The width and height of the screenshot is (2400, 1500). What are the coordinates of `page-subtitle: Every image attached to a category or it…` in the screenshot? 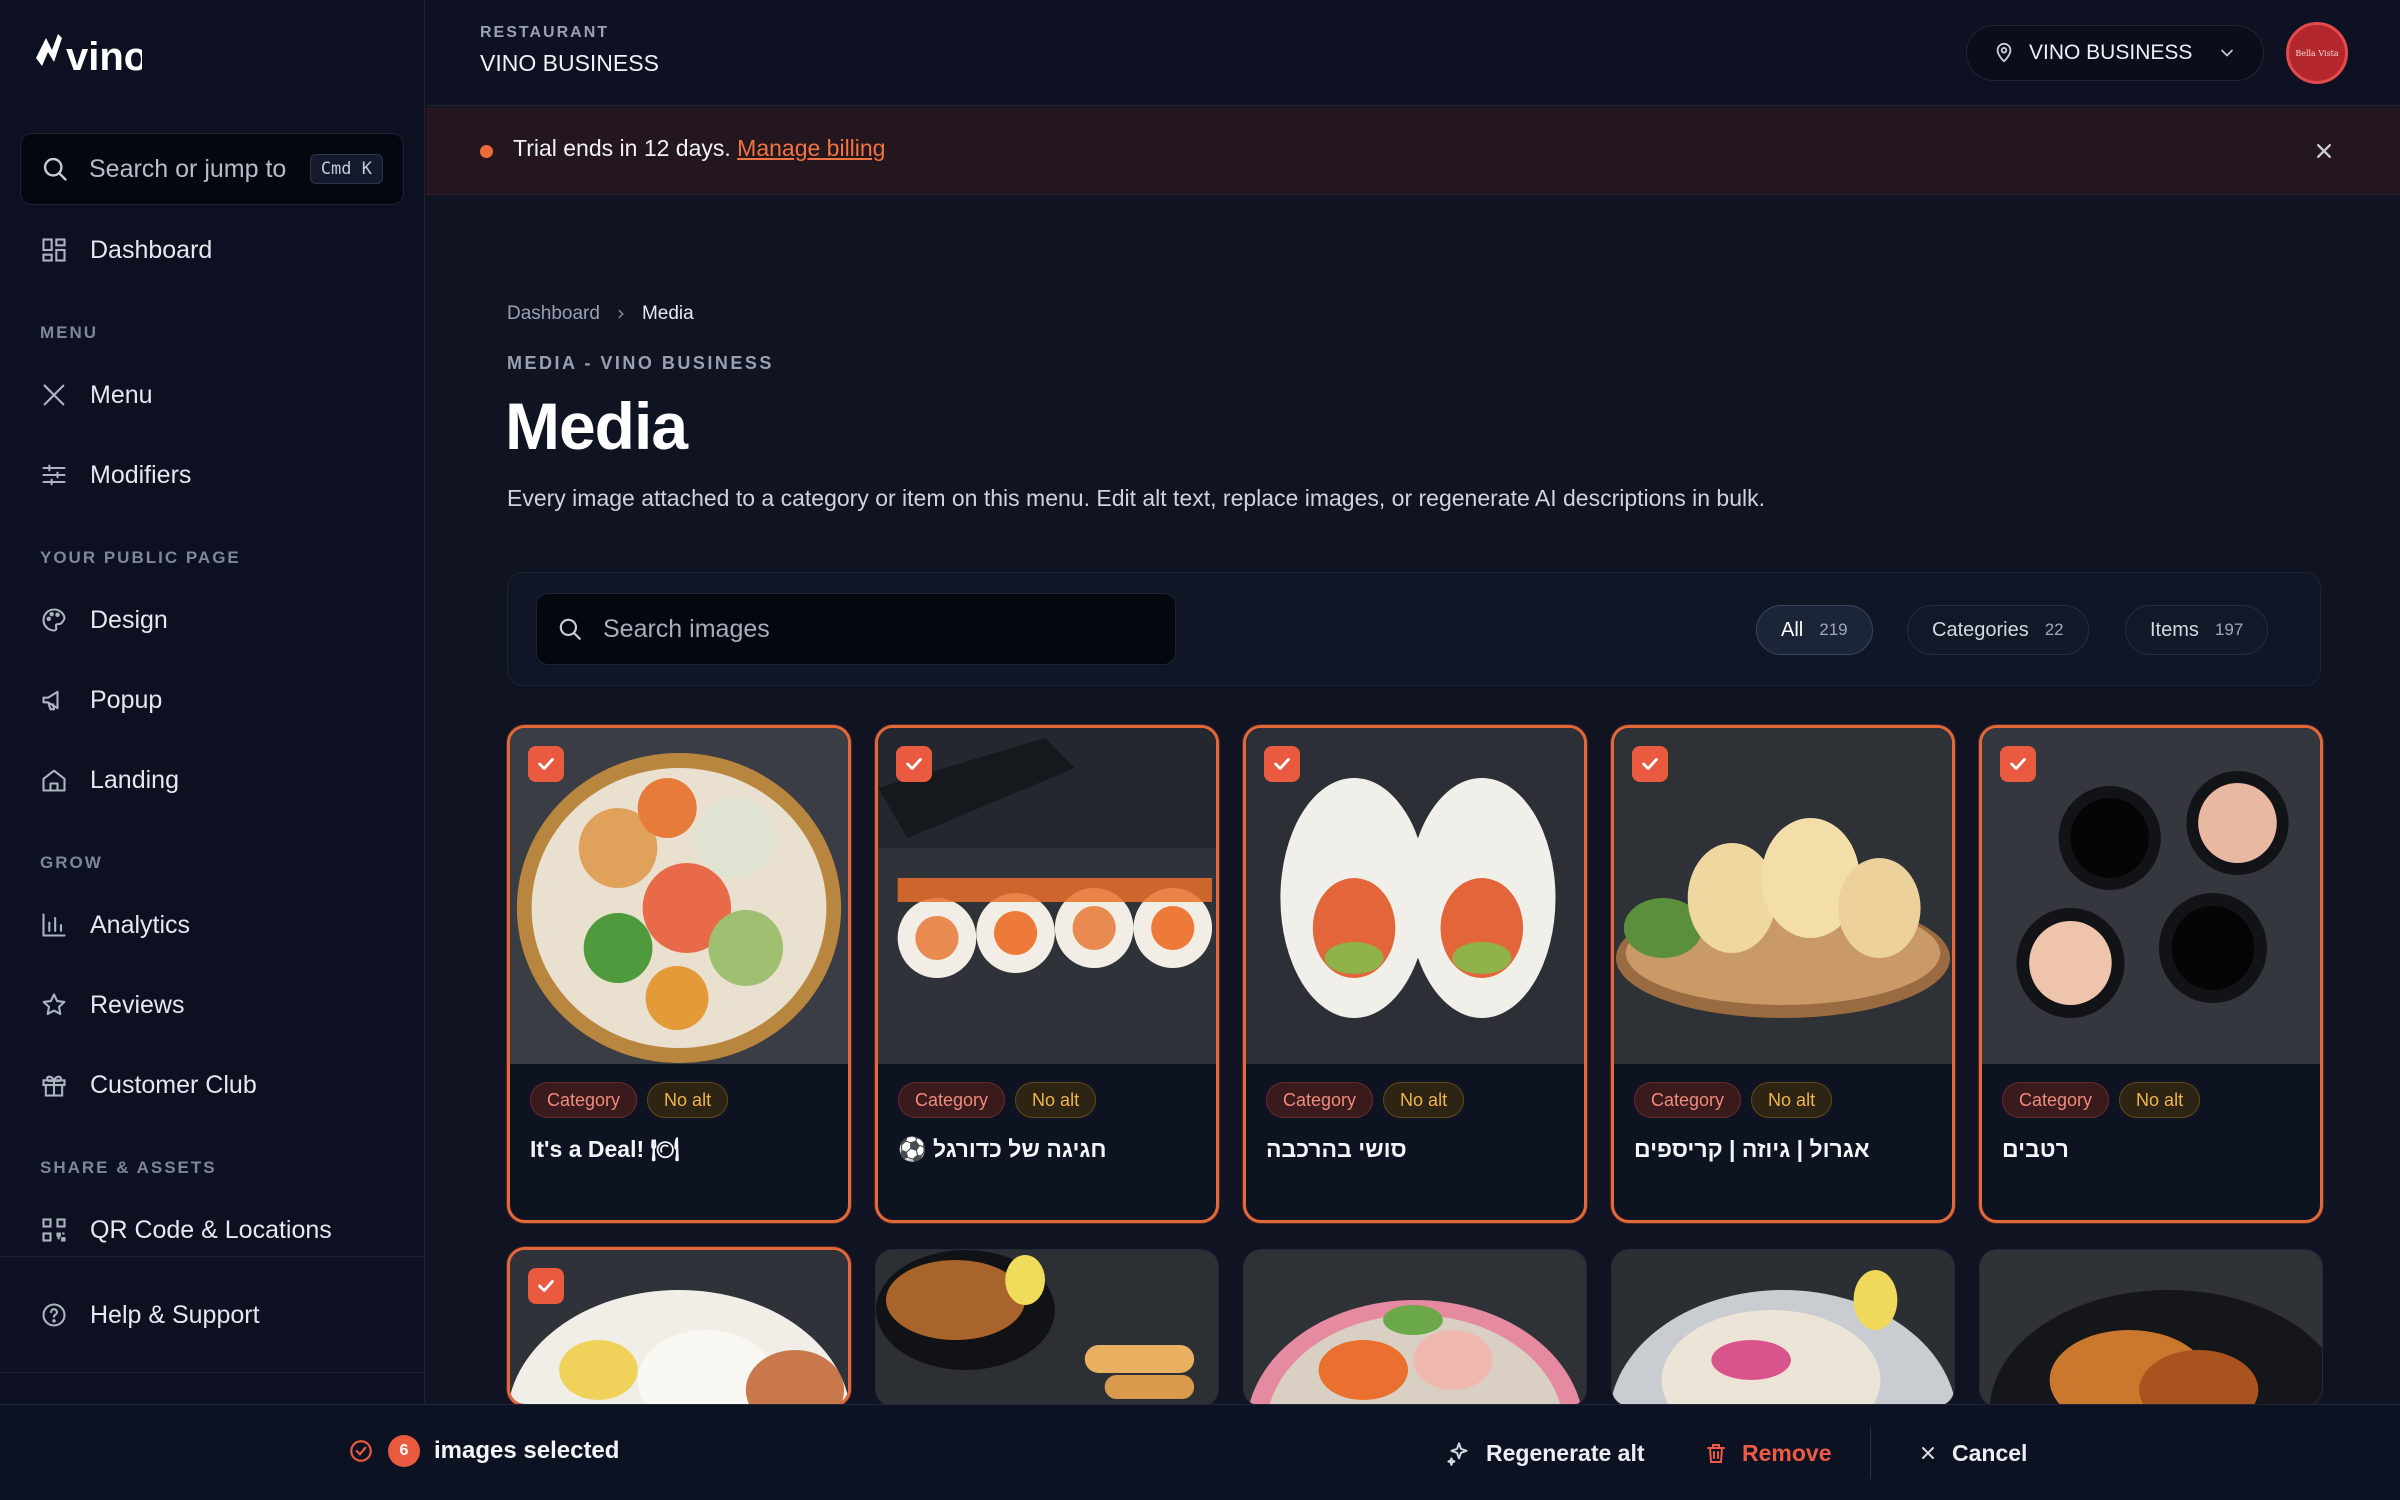 It's located at (1136, 498).